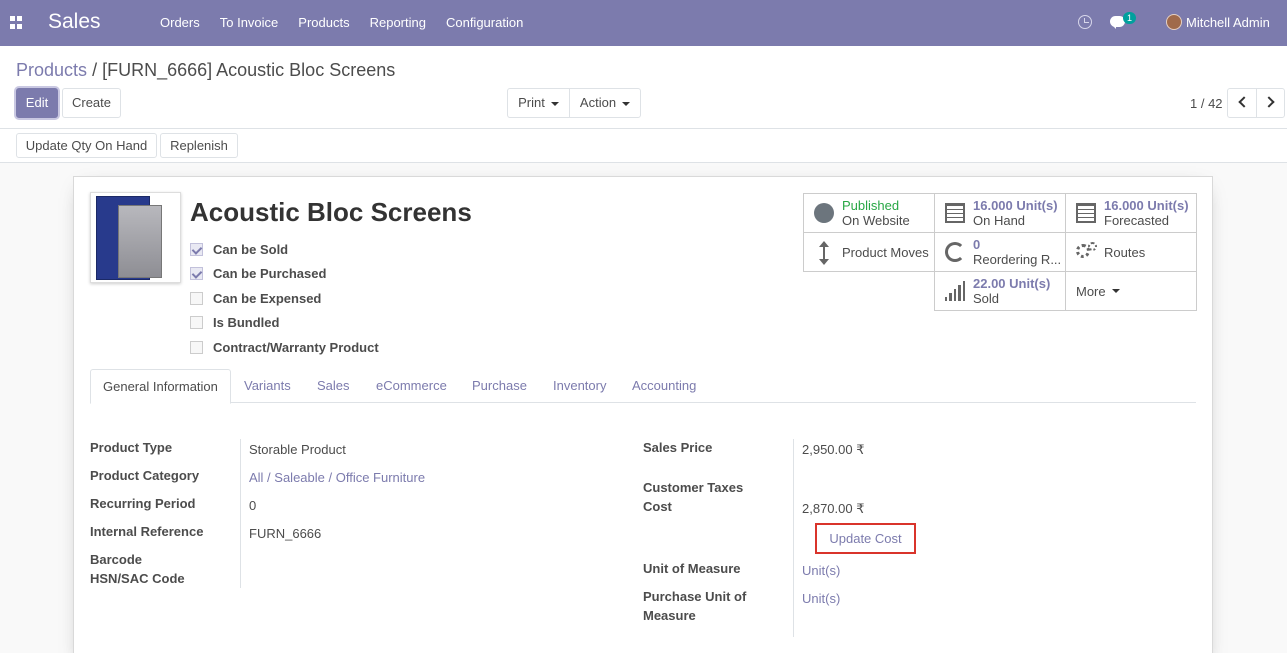  I want to click on create-button: Create, so click(91, 103).